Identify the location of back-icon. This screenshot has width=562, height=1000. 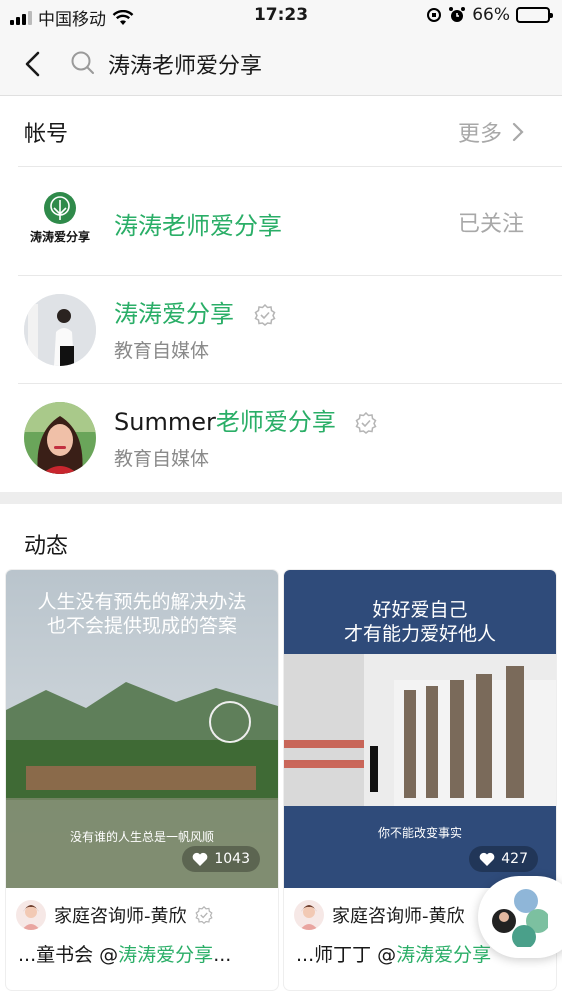
(33, 64).